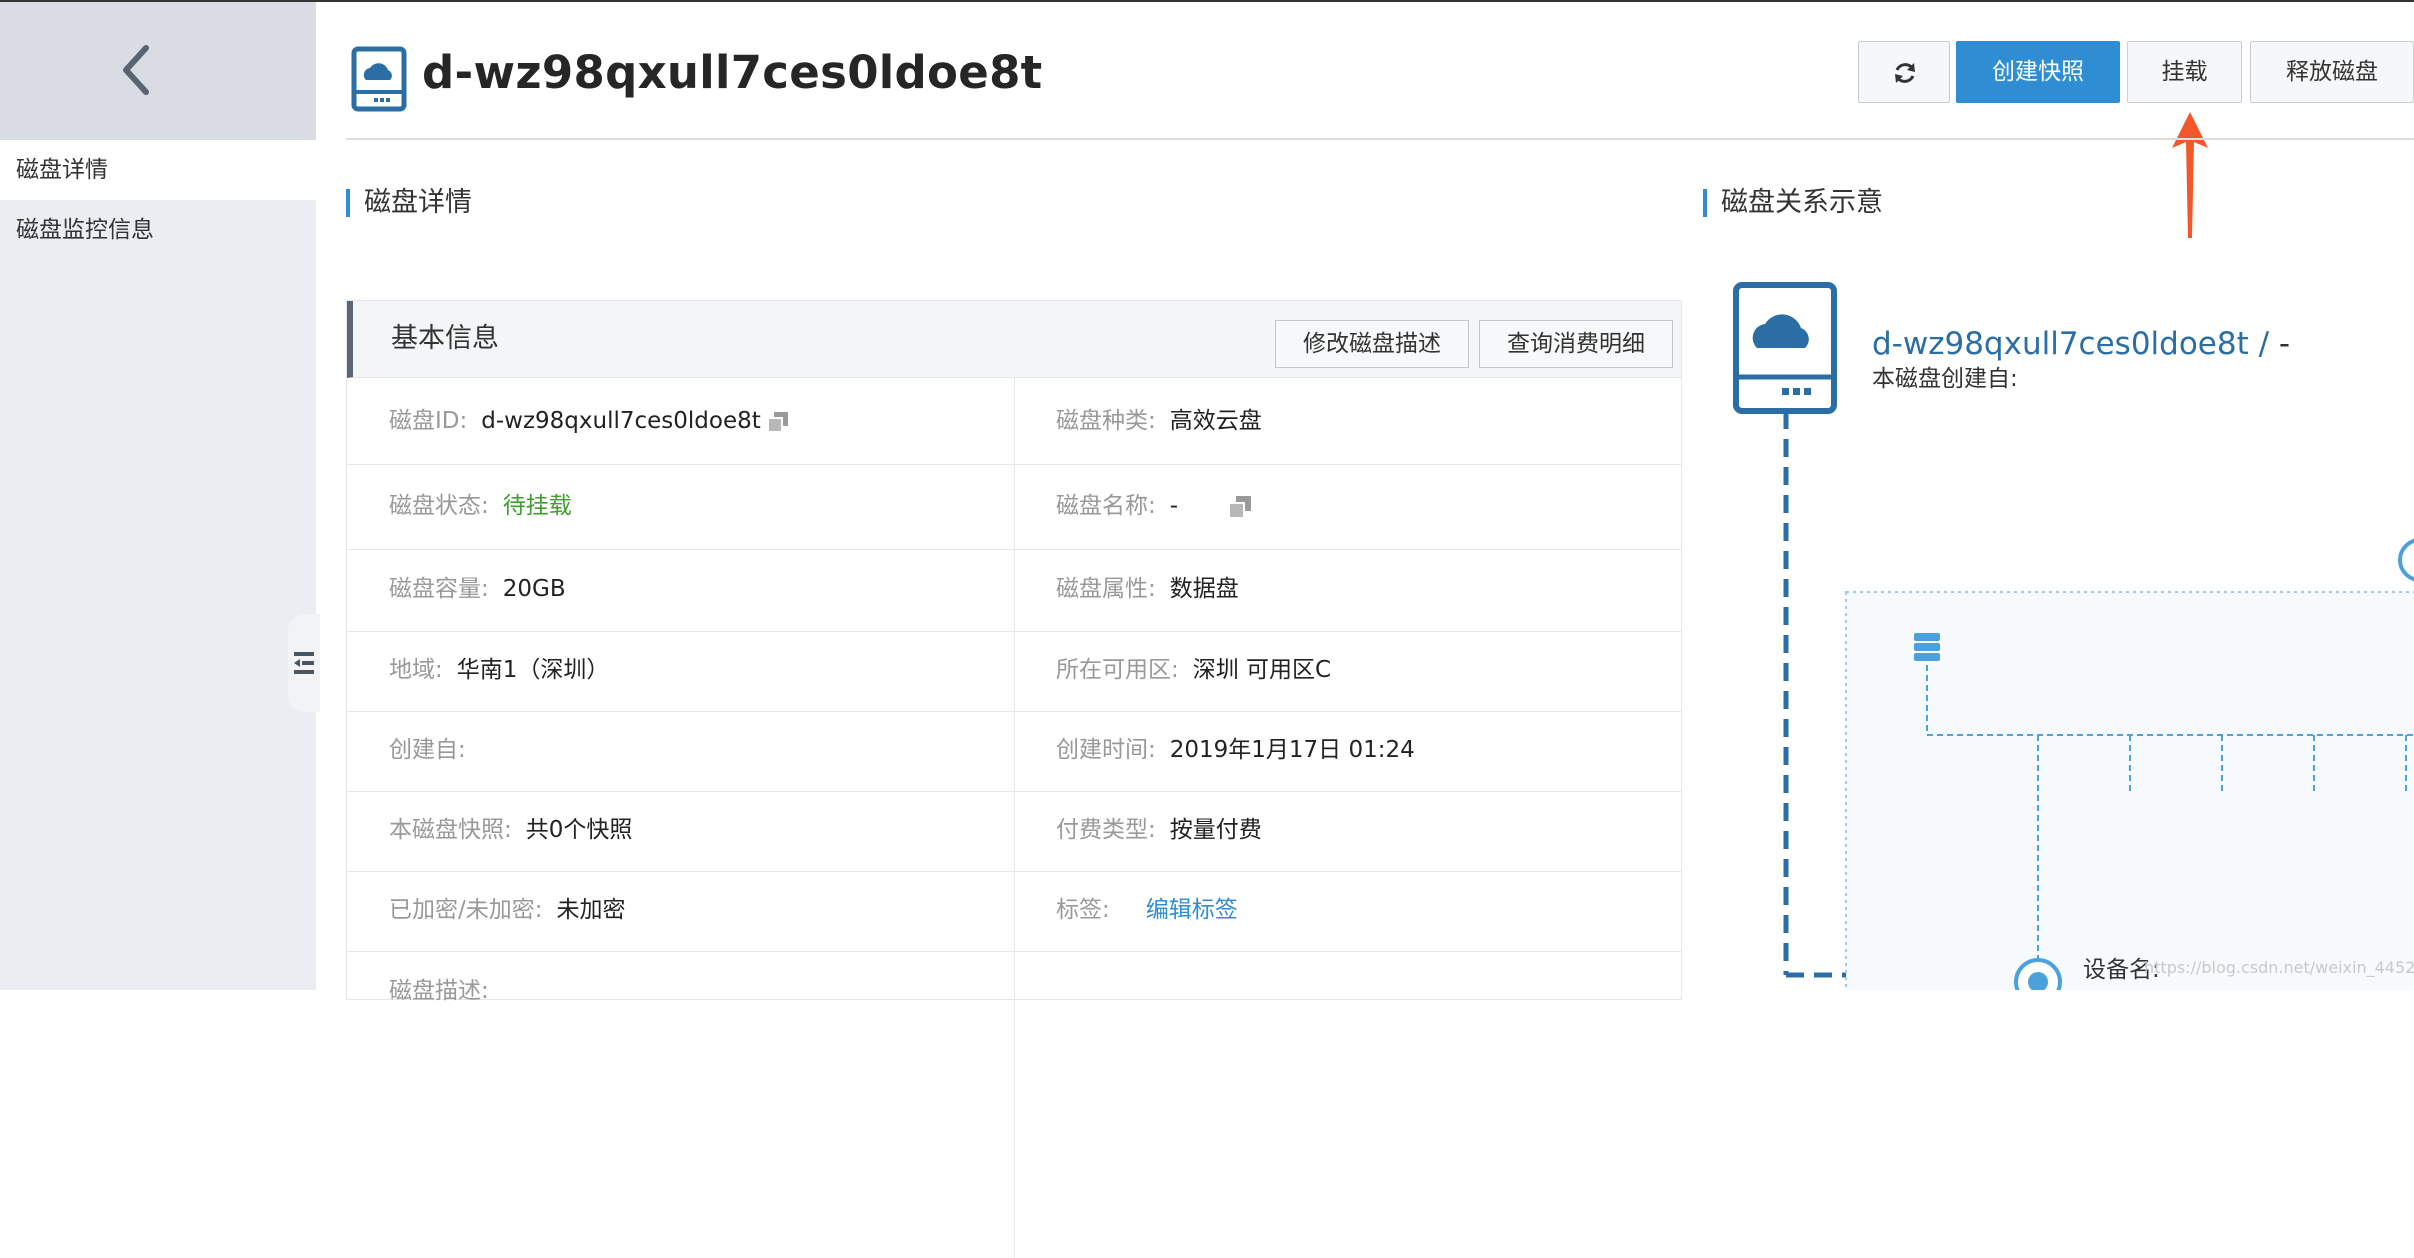 This screenshot has width=2414, height=1258. I want to click on attach-button: 挂载, so click(2184, 72).